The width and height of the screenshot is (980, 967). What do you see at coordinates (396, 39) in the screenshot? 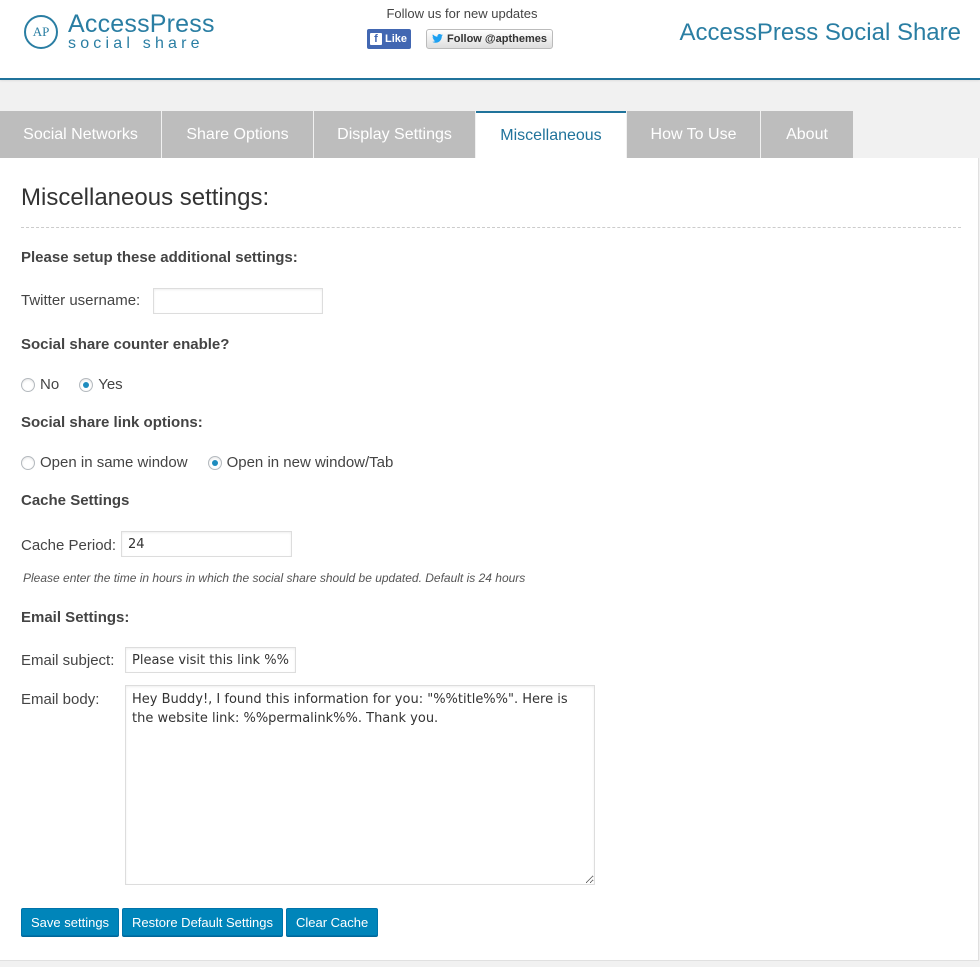
I see `facebook-like-label: Like` at bounding box center [396, 39].